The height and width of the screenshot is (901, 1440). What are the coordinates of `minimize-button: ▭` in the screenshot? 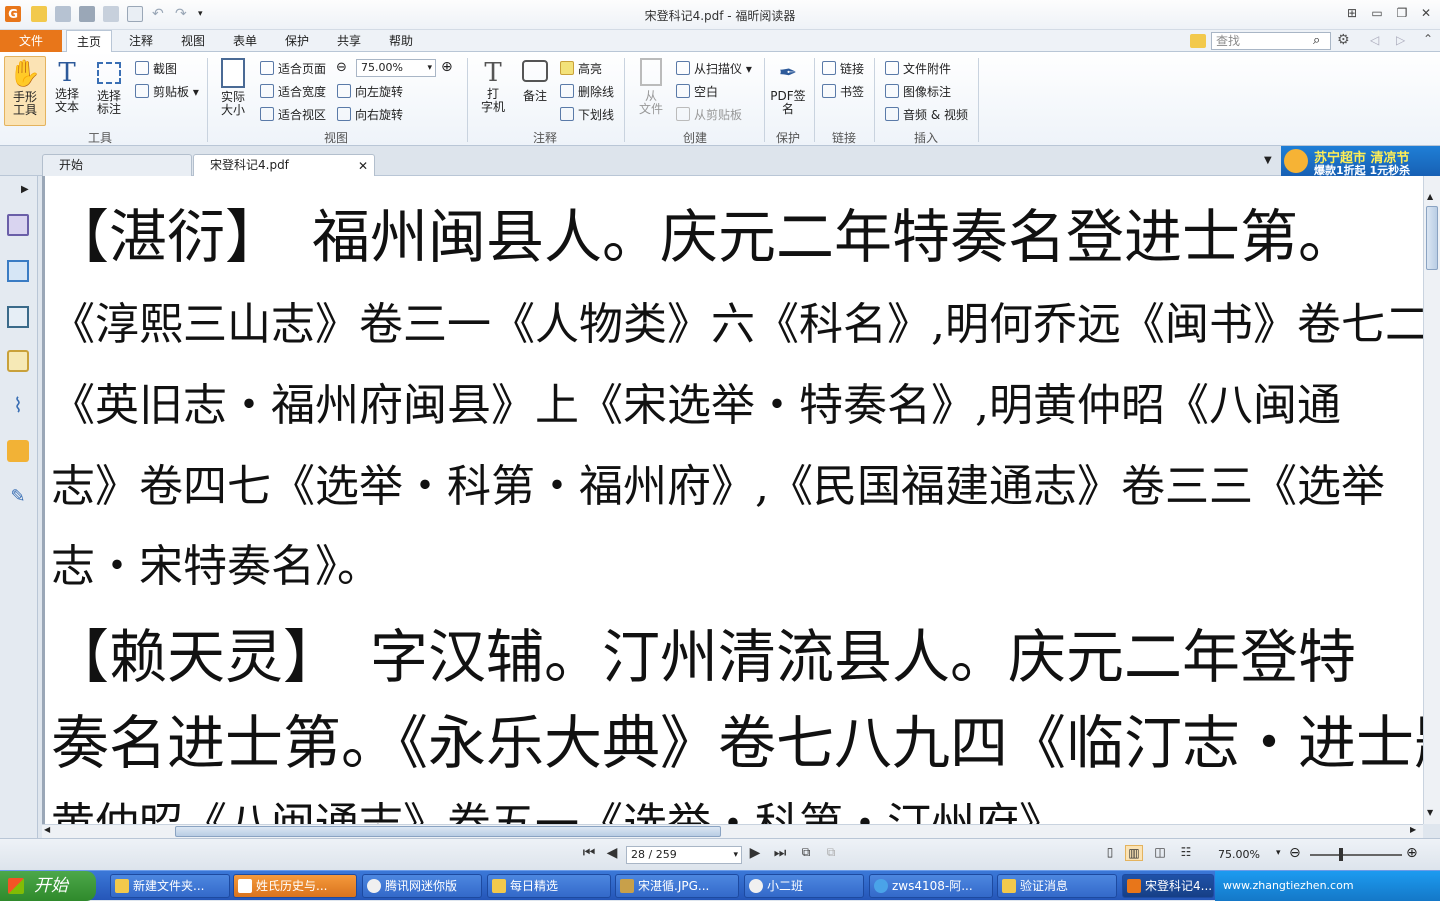 It's located at (1377, 13).